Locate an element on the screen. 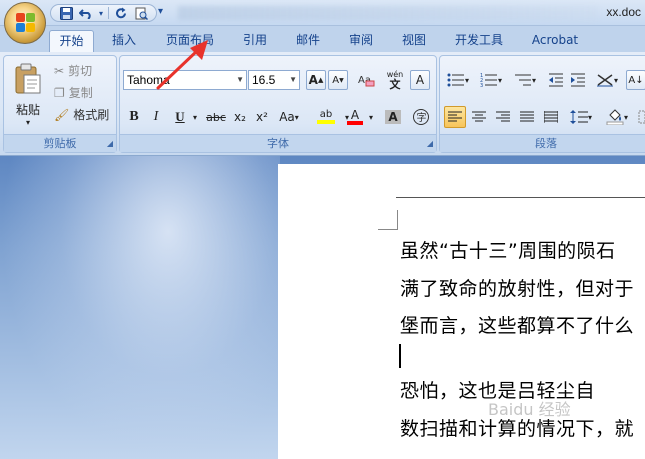  svg-text: 3 is located at coordinates (481, 85).